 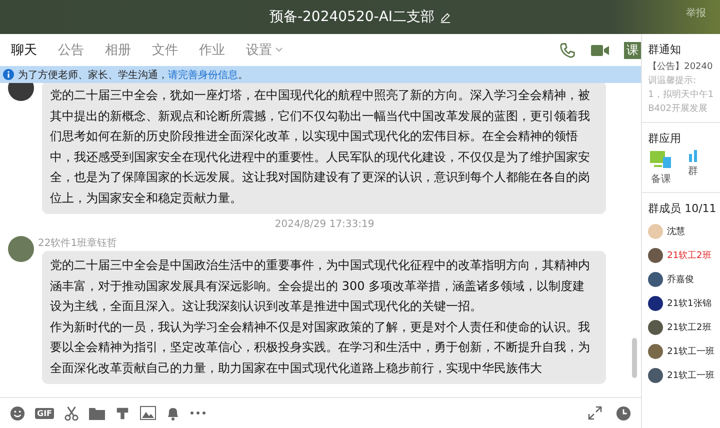 I want to click on app-button: 群, so click(x=693, y=168).